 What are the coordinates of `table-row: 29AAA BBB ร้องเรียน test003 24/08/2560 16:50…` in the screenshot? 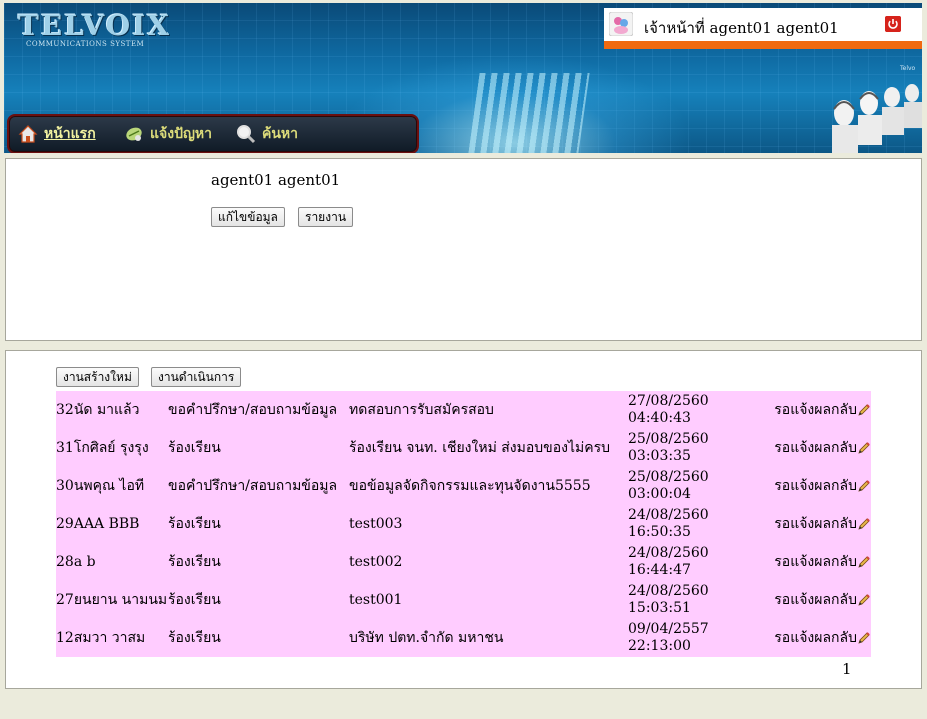 It's located at (463, 524).